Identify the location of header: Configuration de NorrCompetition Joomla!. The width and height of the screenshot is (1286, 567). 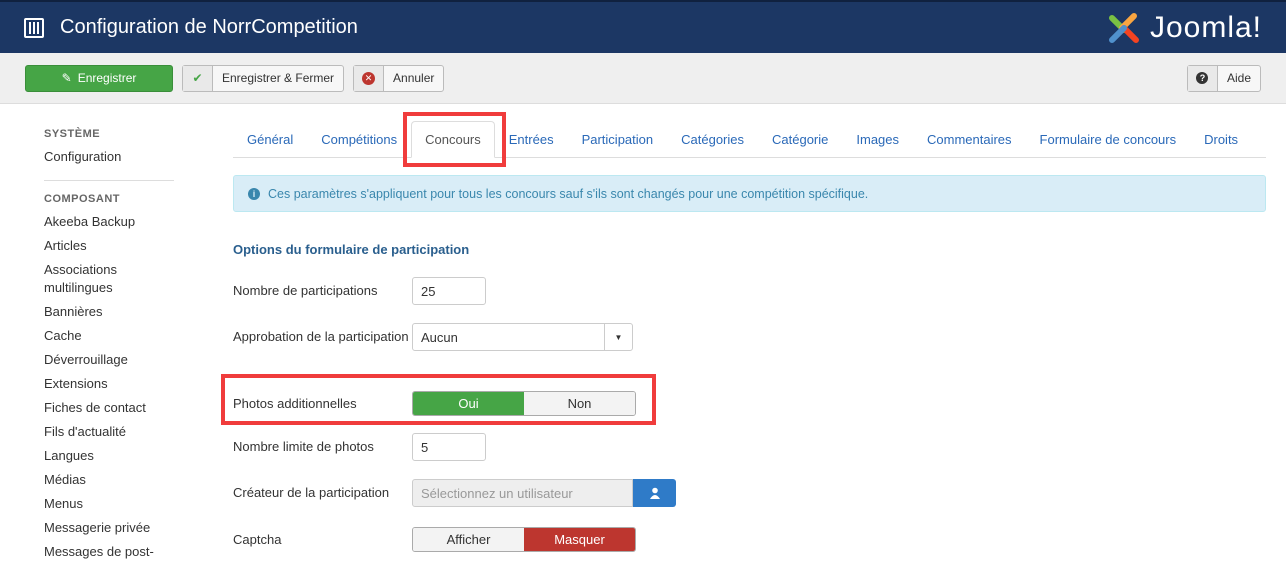
(643, 26).